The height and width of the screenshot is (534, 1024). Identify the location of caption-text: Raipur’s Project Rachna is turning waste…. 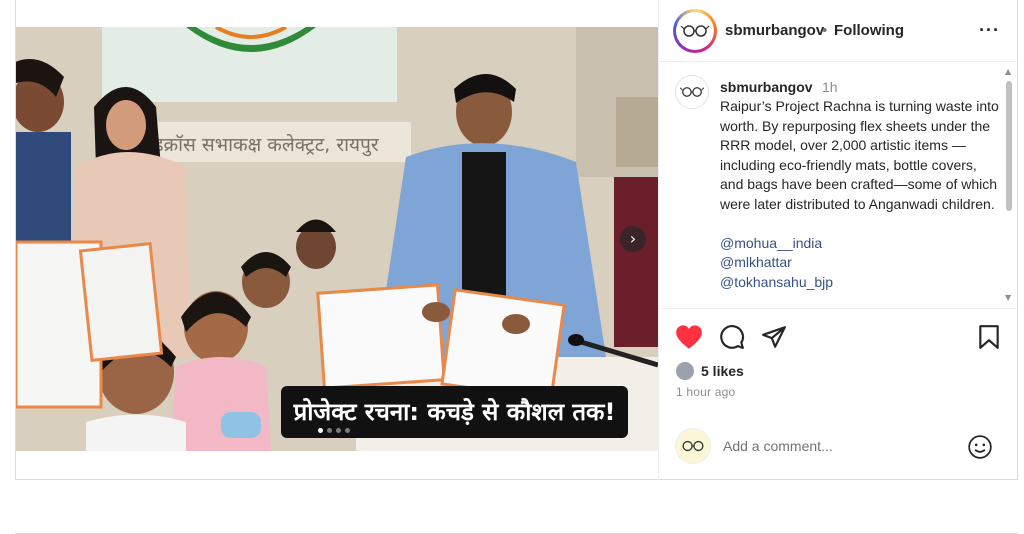
(859, 155).